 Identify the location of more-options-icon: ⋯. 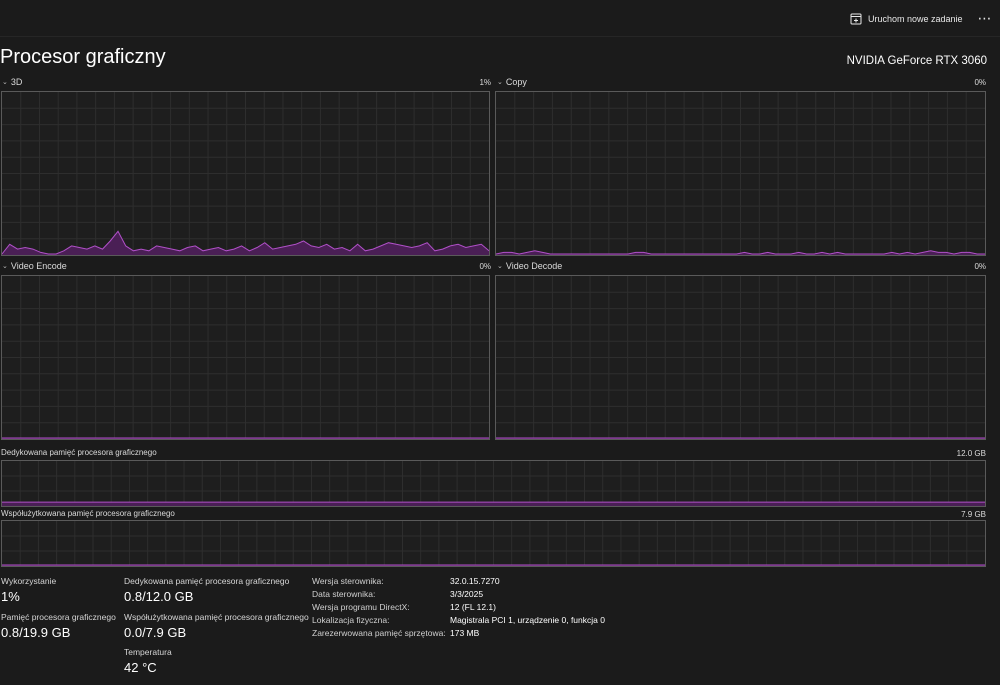
(985, 17).